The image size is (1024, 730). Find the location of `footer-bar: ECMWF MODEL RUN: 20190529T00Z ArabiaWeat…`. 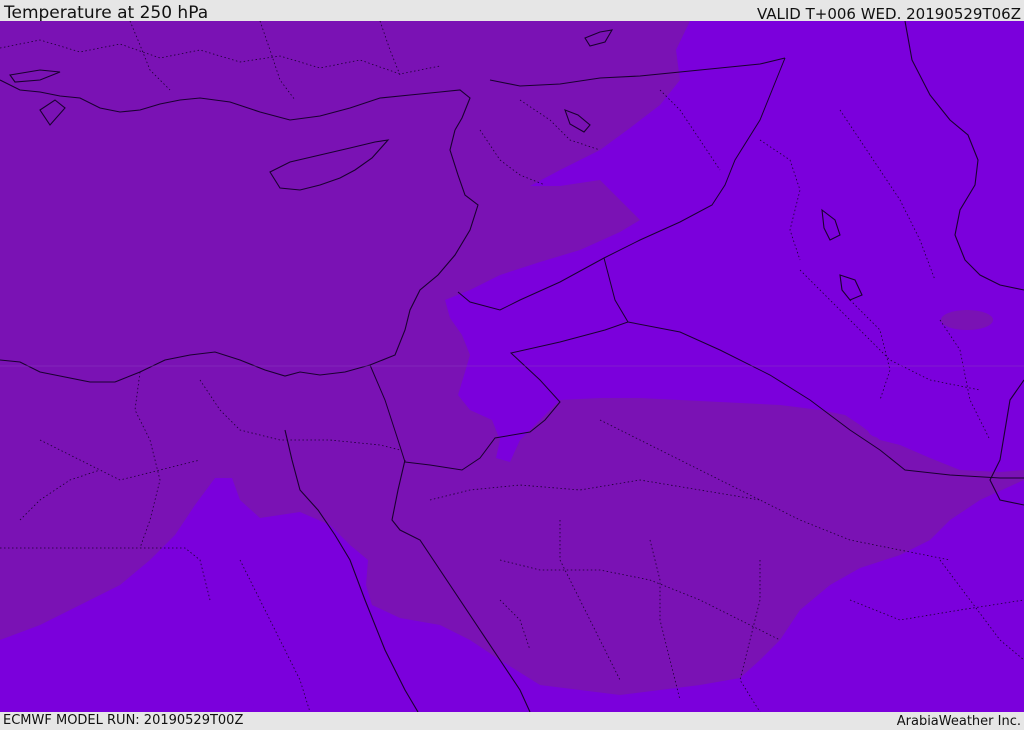

footer-bar: ECMWF MODEL RUN: 20190529T00Z ArabiaWeat… is located at coordinates (512, 720).